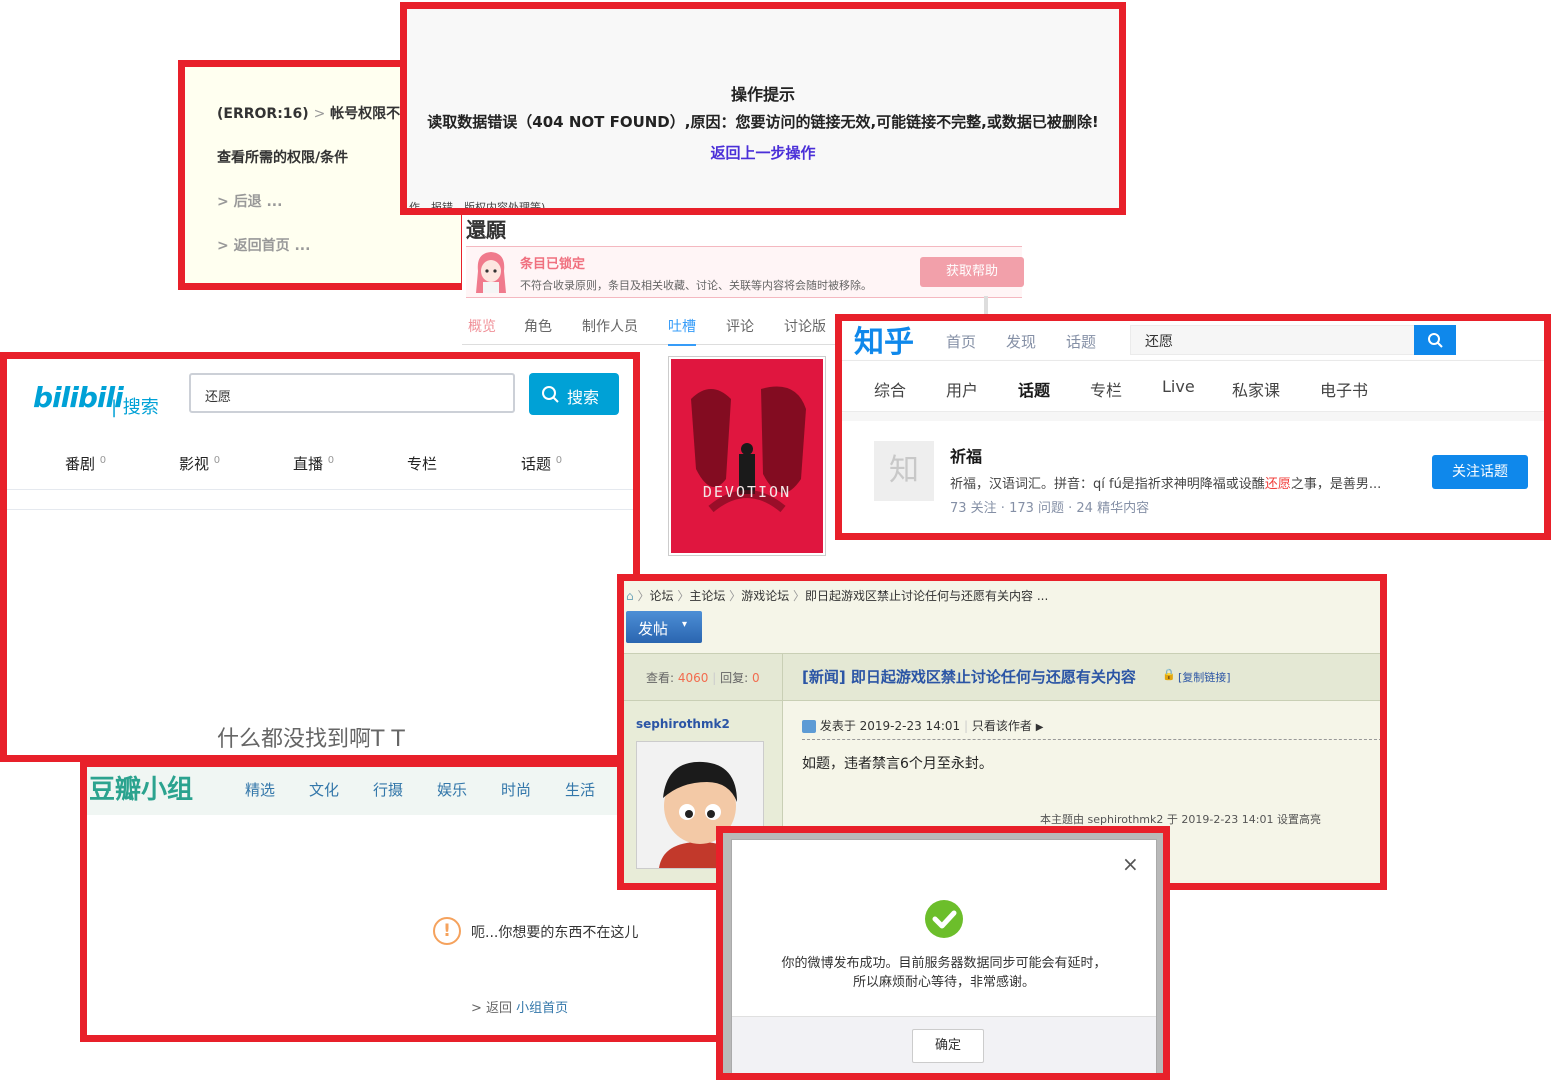  Describe the element at coordinates (1178, 386) in the screenshot. I see `zhihu-tab-live: Live` at that location.